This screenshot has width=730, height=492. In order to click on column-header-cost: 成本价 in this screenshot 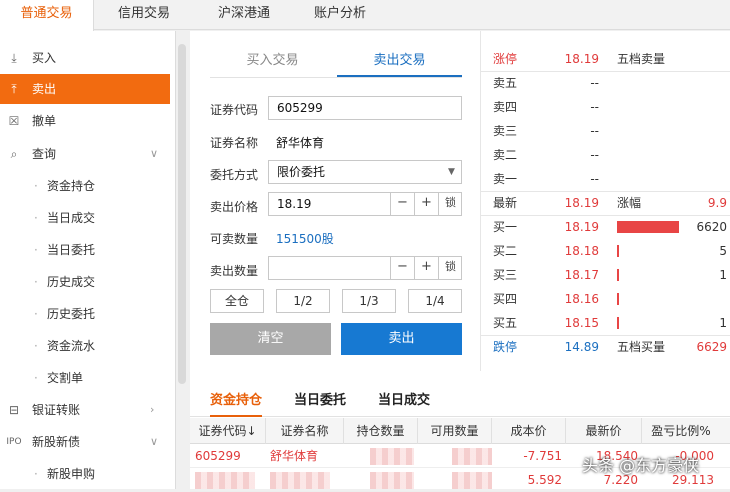, I will do `click(529, 431)`.